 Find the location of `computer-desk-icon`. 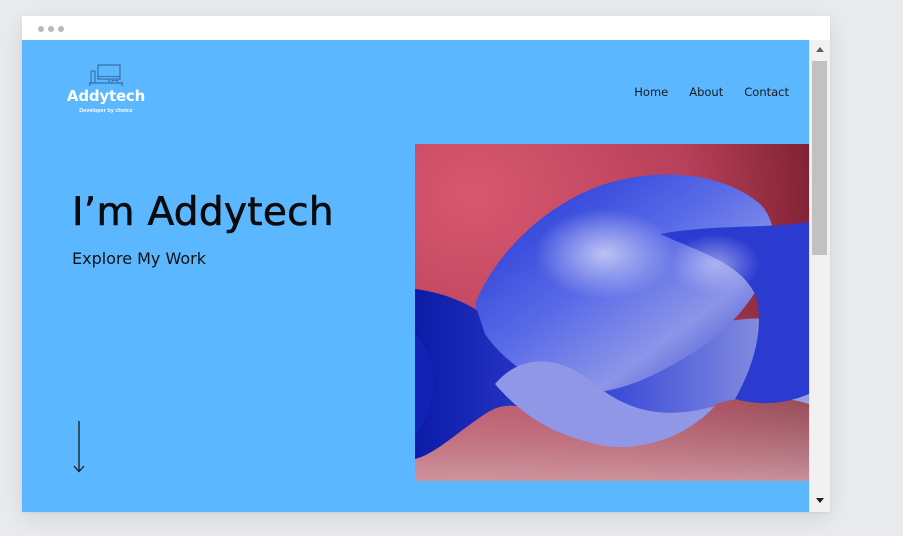

computer-desk-icon is located at coordinates (106, 75).